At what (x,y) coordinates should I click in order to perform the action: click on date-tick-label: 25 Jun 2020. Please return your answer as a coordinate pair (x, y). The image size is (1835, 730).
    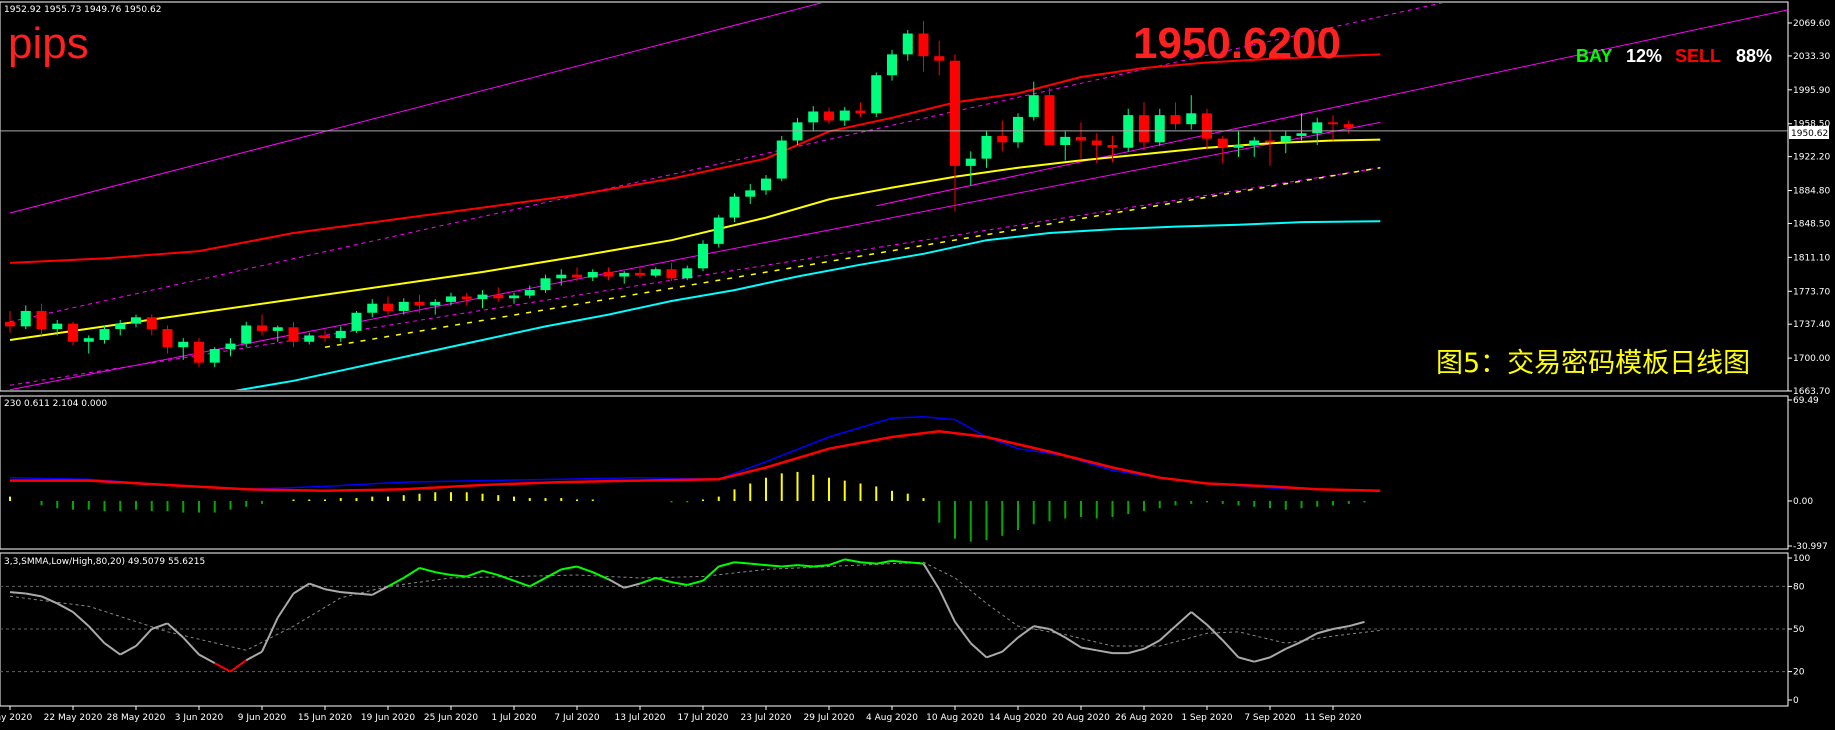
    Looking at the image, I should click on (451, 718).